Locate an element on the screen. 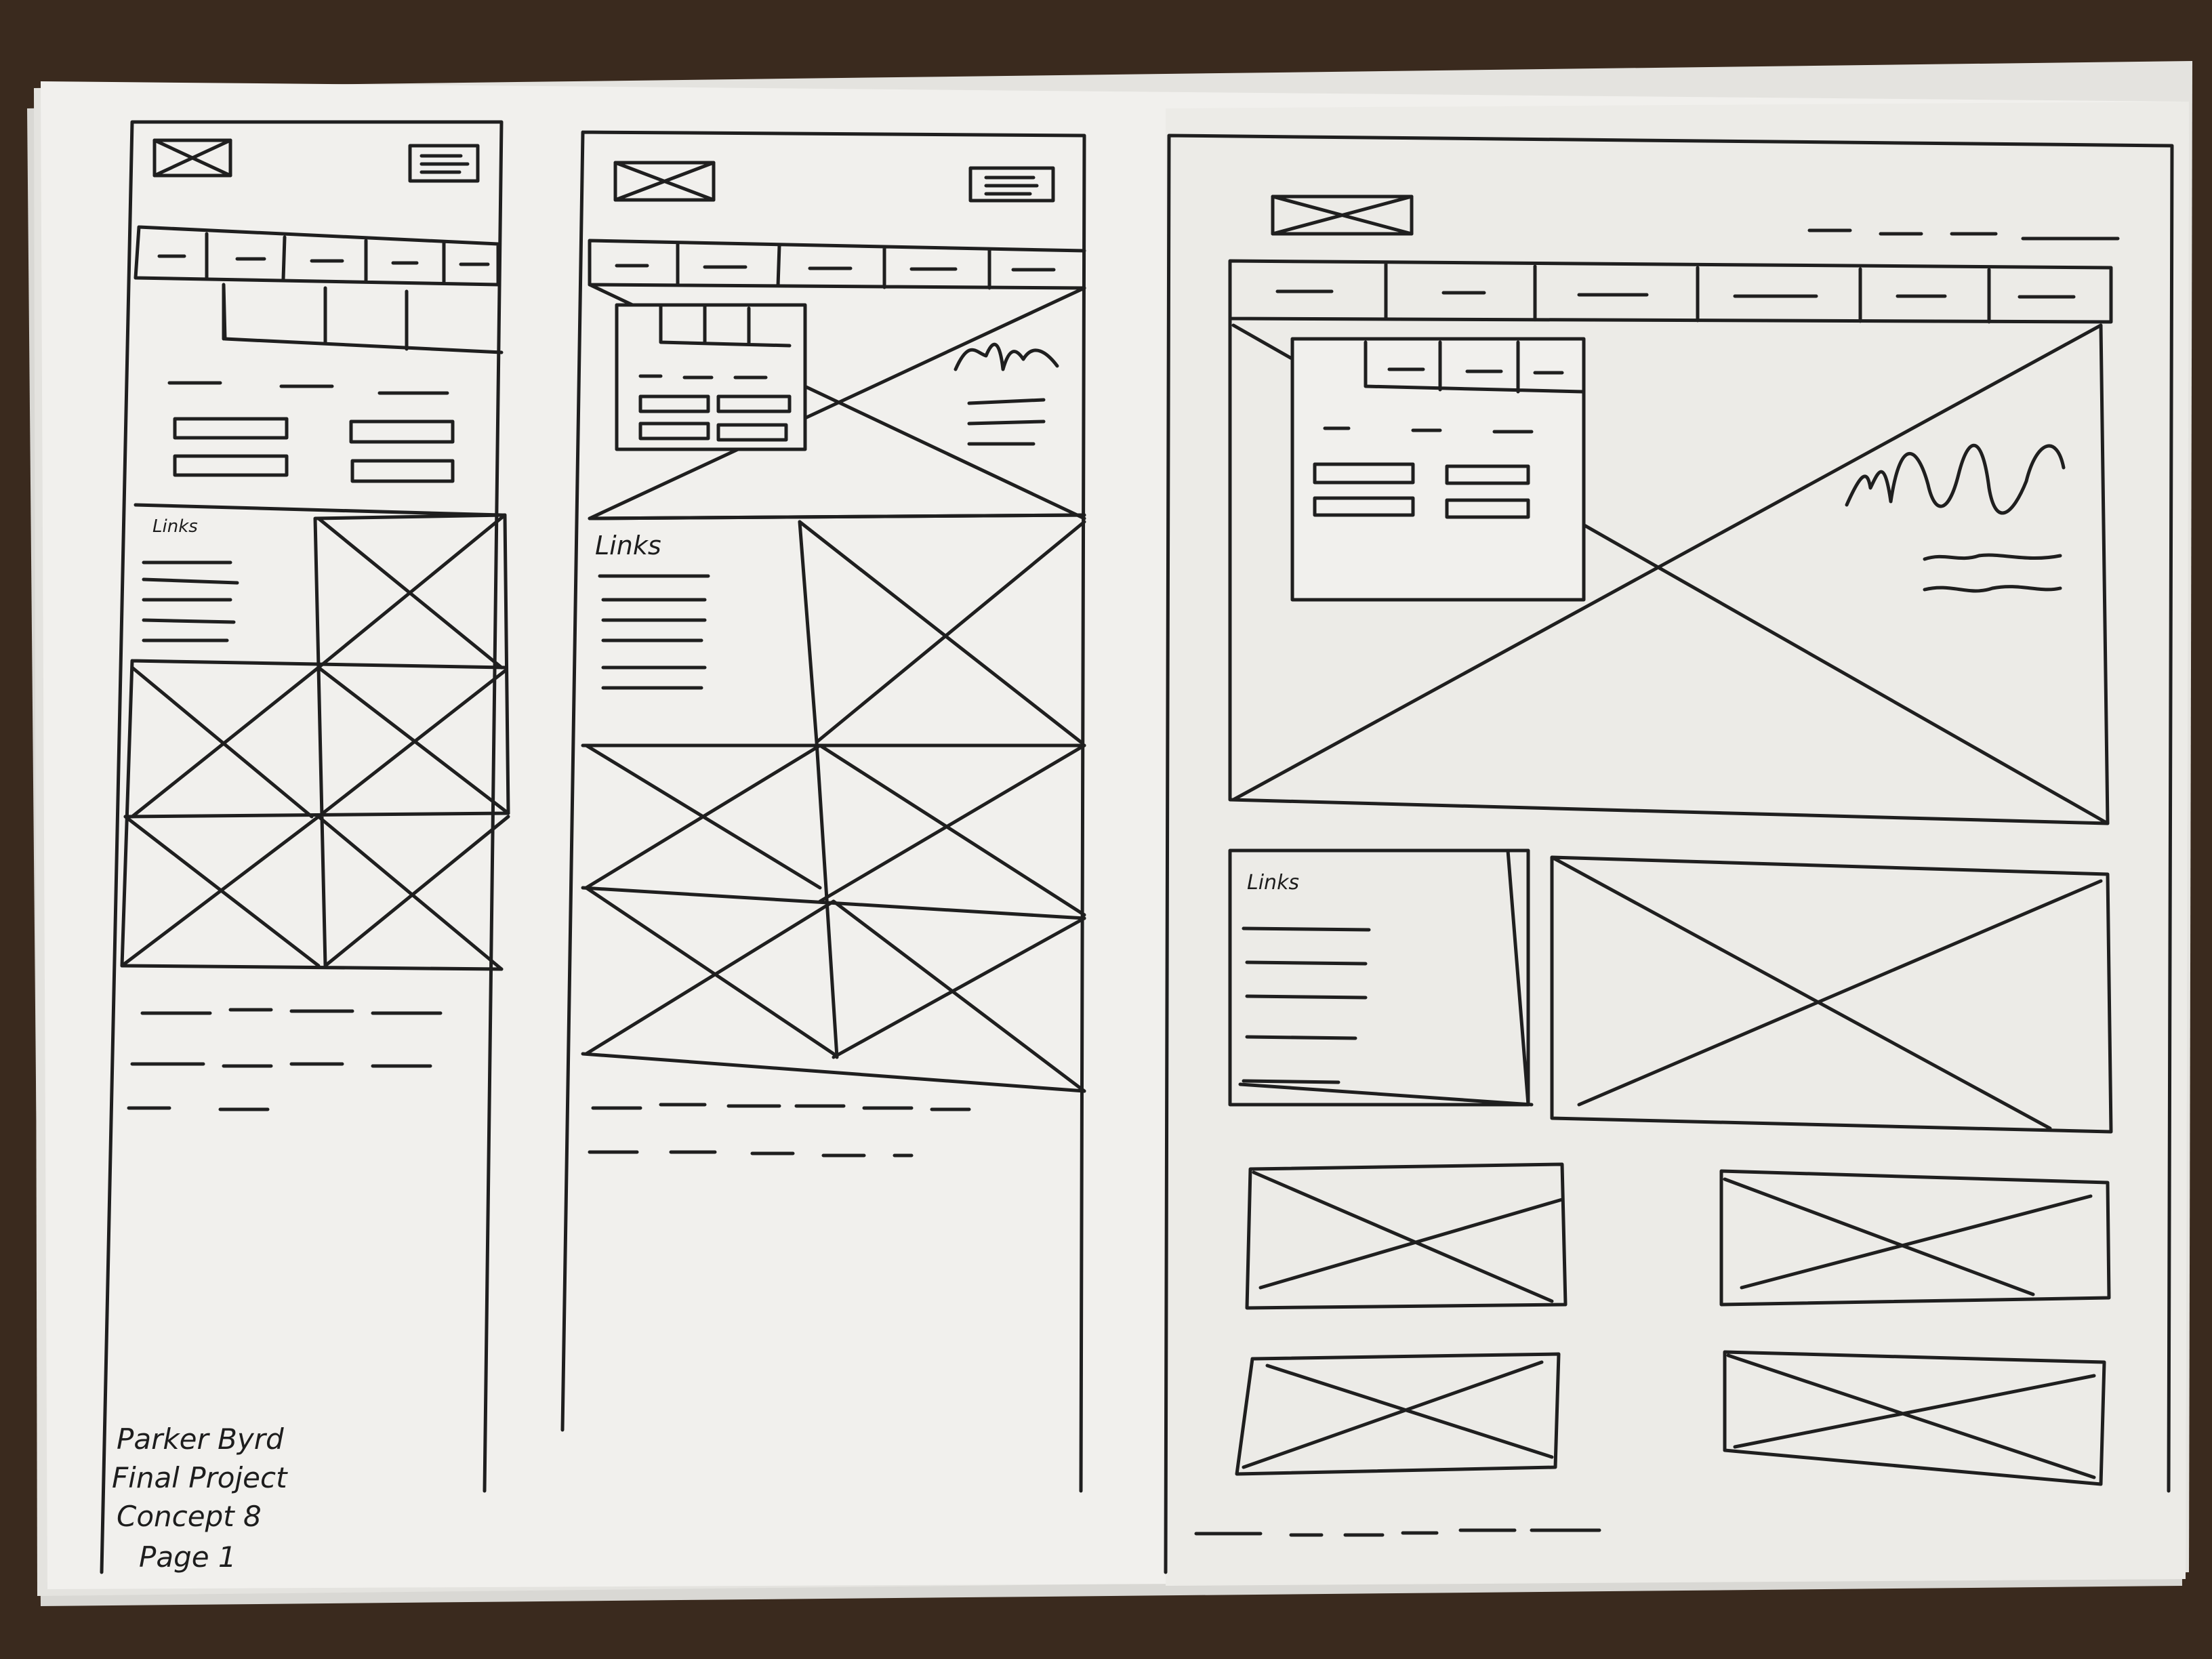 The height and width of the screenshot is (1659, 2212). signature-name: Parker Byrd is located at coordinates (200, 1439).